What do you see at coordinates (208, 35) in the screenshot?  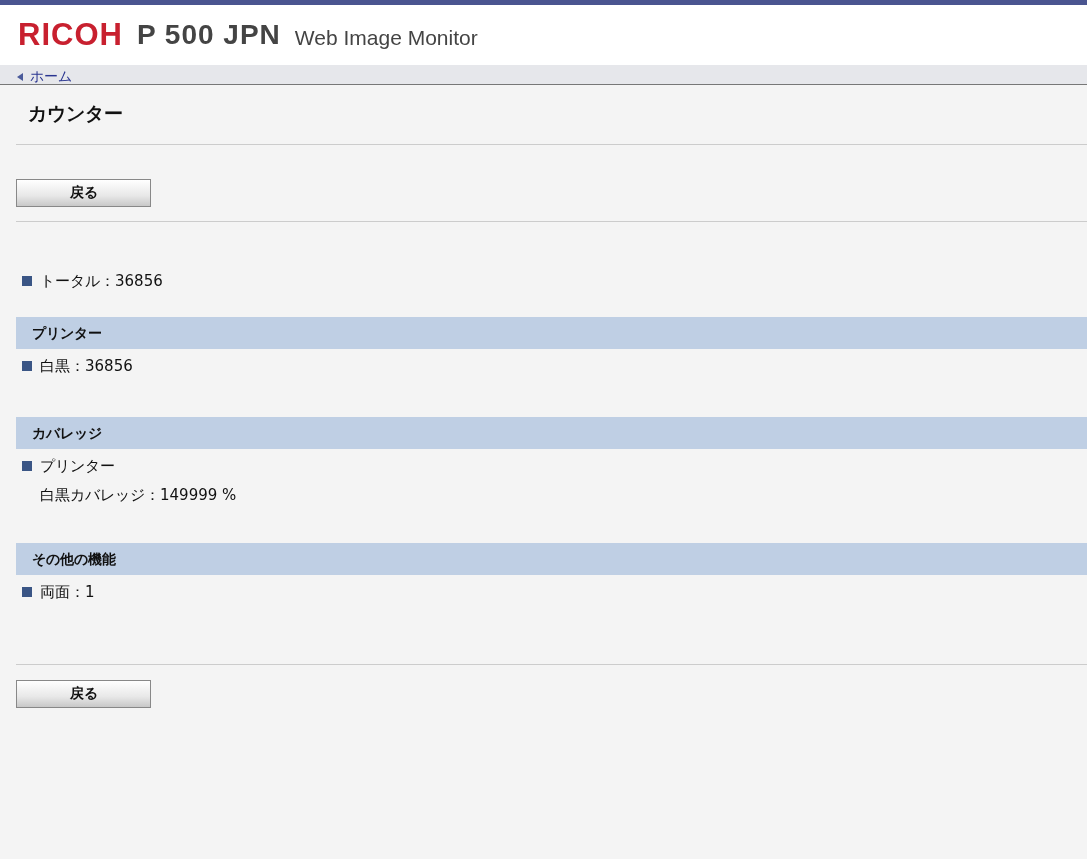 I see `model-name: P 500 JPN` at bounding box center [208, 35].